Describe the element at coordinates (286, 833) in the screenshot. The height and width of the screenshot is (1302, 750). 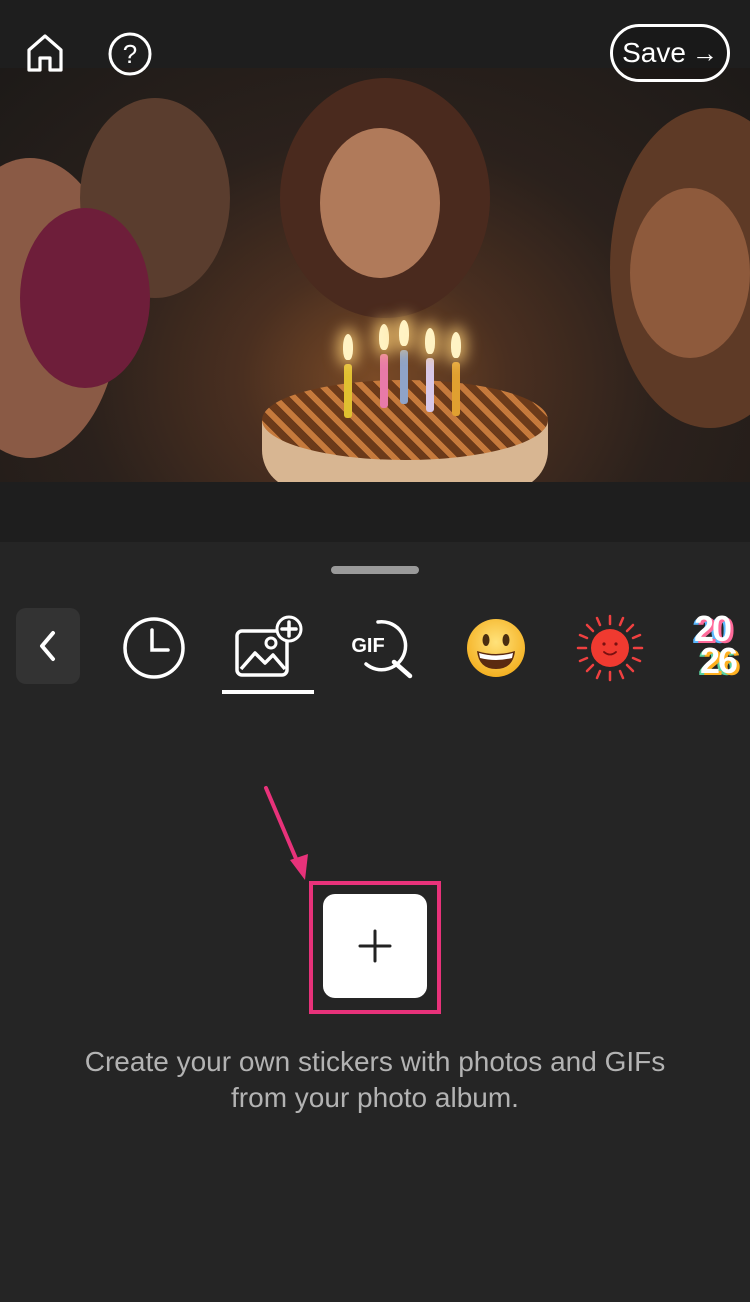
I see `annotation-arrow-icon` at that location.